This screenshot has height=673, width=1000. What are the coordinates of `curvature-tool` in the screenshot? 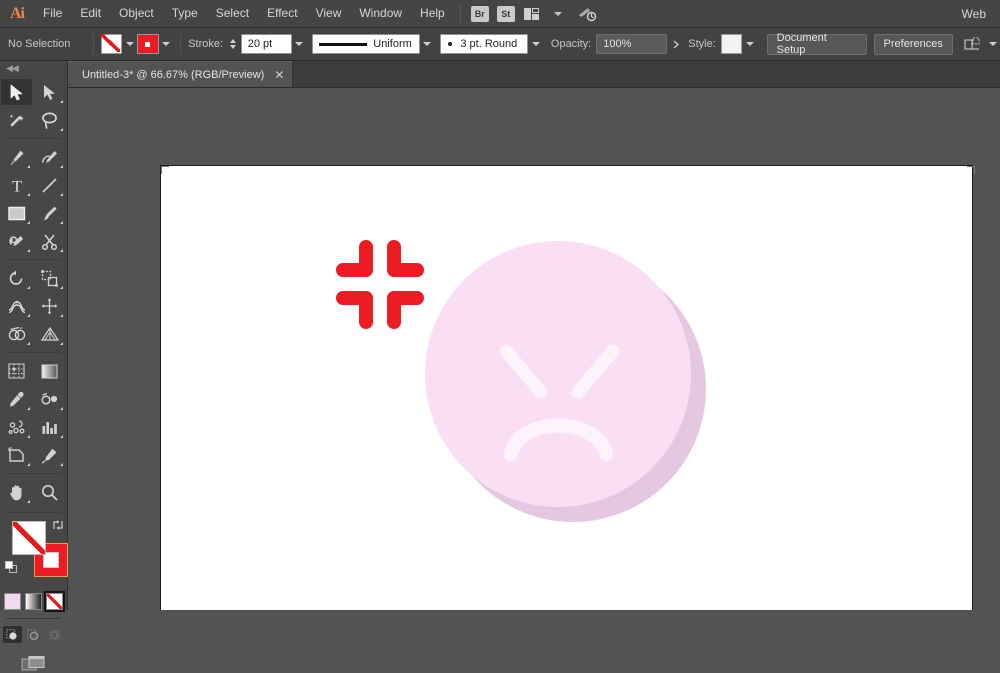 It's located at (49, 157).